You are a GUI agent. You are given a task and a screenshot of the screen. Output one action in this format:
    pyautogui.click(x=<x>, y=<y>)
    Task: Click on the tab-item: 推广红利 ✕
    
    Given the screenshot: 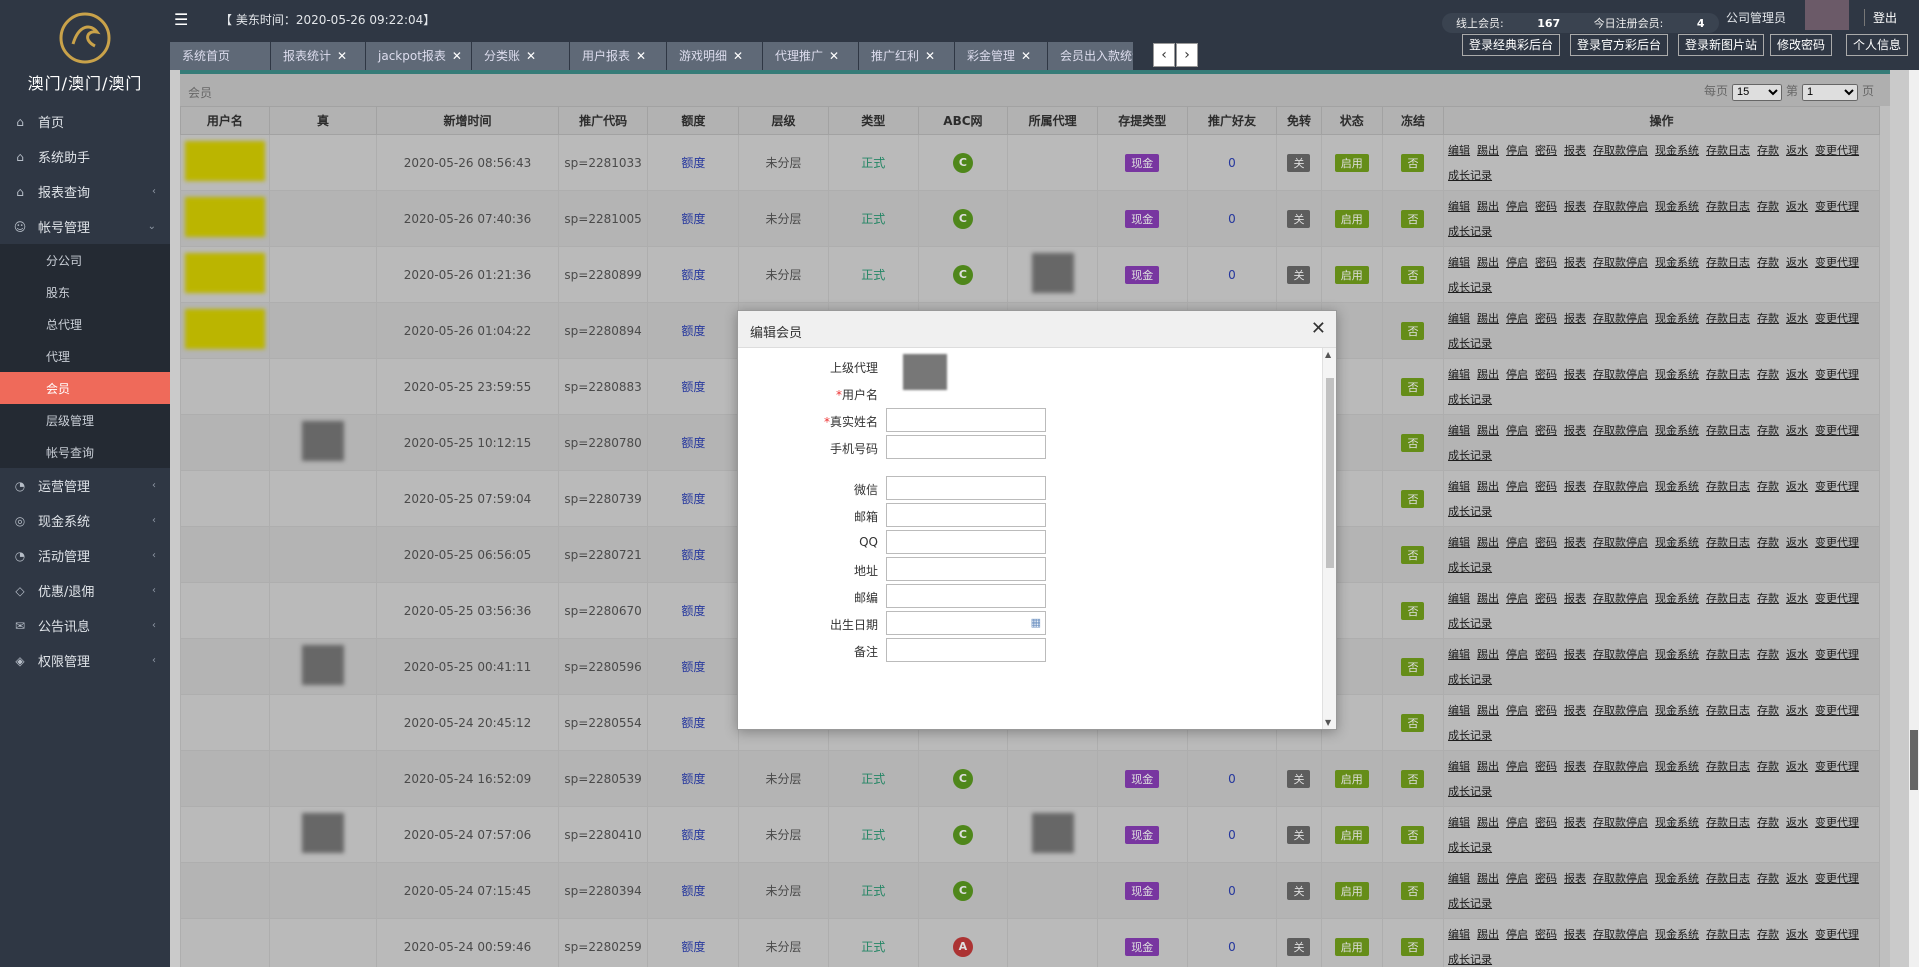 What is the action you would take?
    pyautogui.click(x=907, y=56)
    